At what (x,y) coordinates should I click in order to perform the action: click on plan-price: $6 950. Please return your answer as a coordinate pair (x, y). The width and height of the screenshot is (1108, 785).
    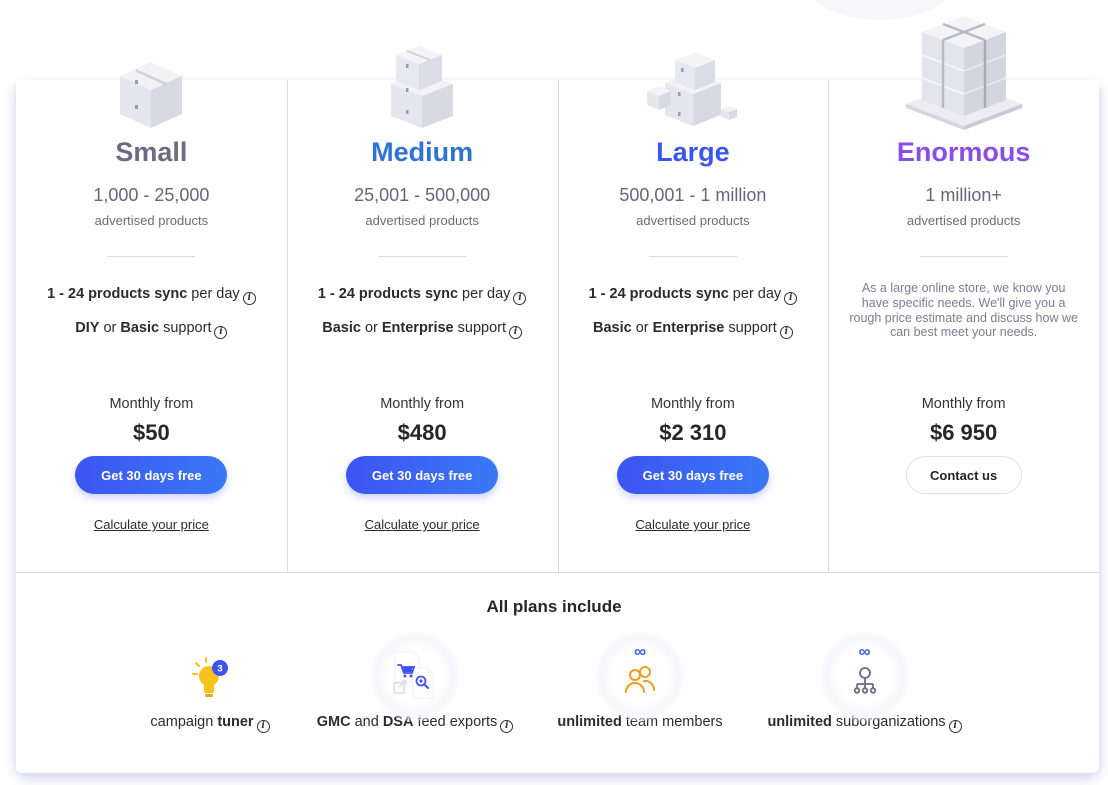
    Looking at the image, I should click on (963, 432).